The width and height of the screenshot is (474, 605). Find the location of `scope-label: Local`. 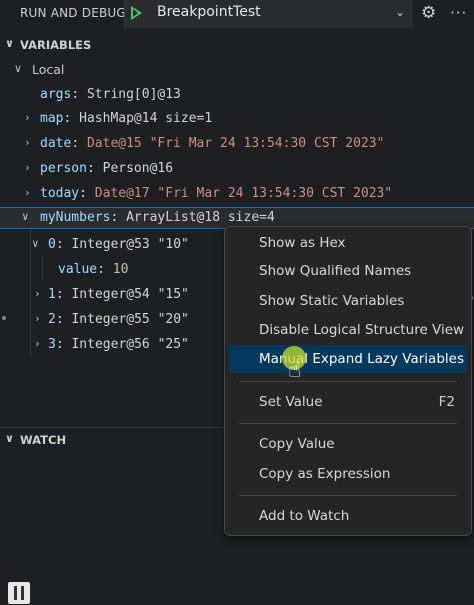

scope-label: Local is located at coordinates (48, 69).